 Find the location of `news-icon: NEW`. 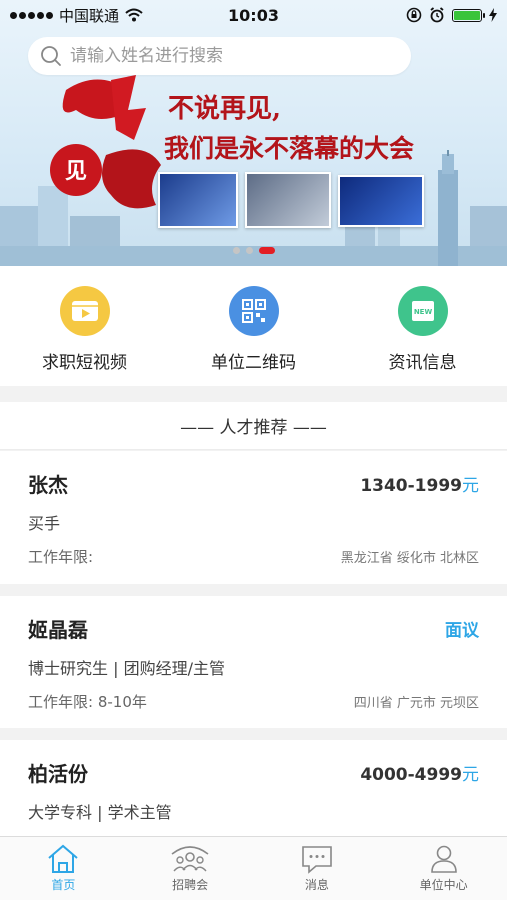

news-icon: NEW is located at coordinates (422, 311).